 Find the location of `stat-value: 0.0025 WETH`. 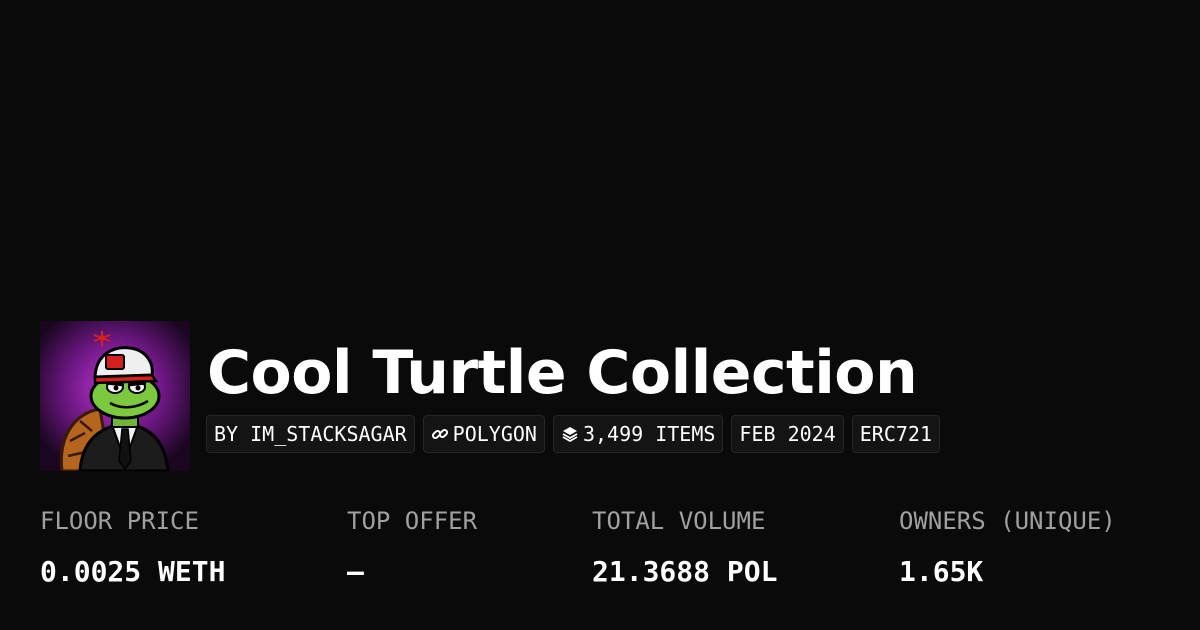

stat-value: 0.0025 WETH is located at coordinates (133, 571).